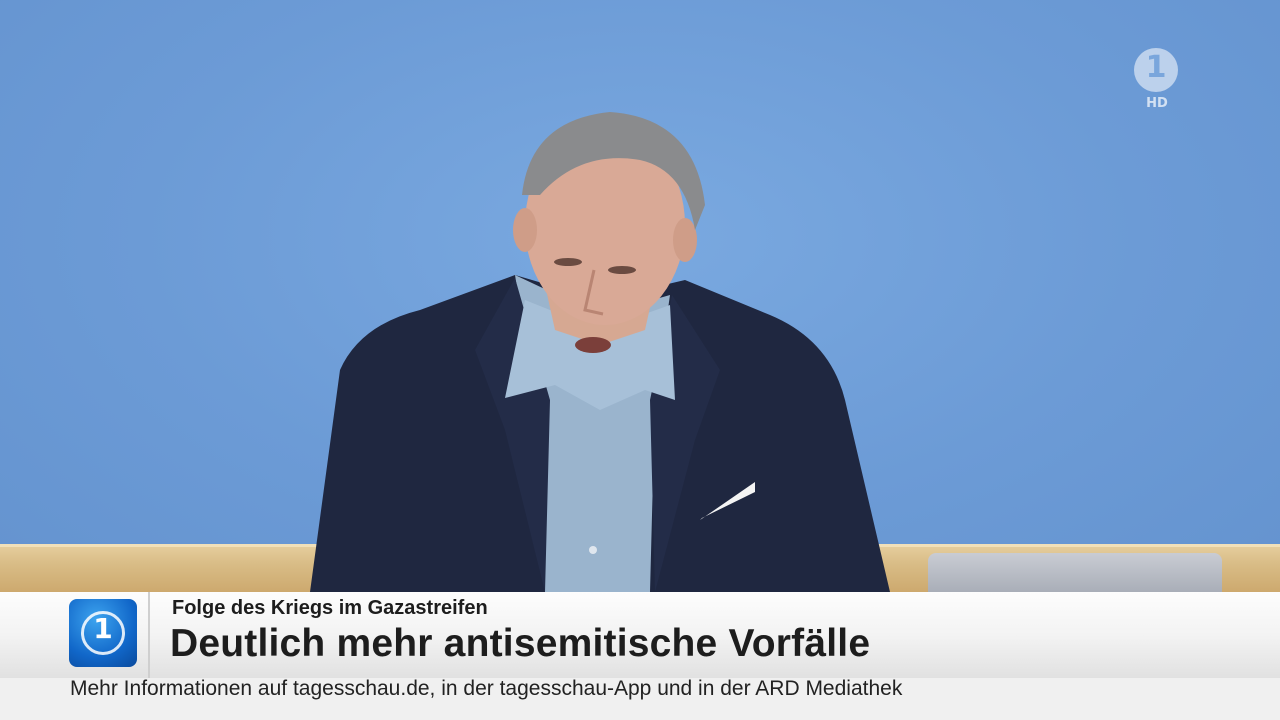 This screenshot has height=720, width=1280. Describe the element at coordinates (593, 345) in the screenshot. I see `mouth` at that location.